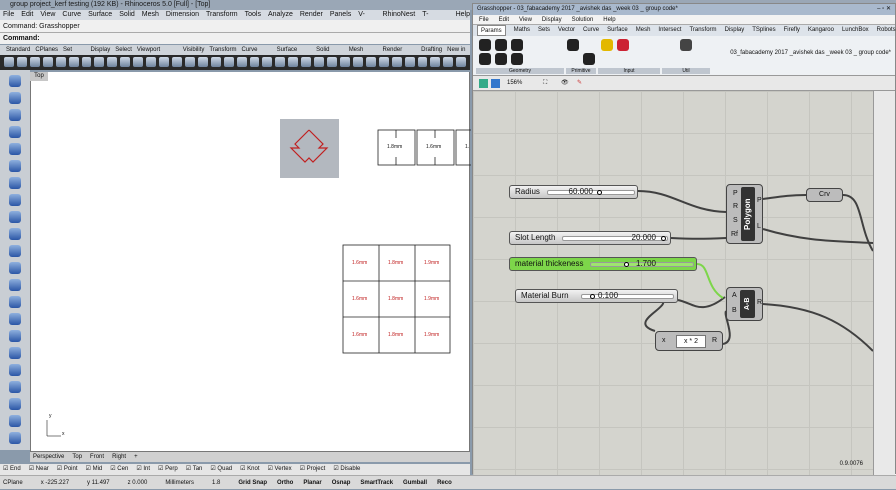 This screenshot has width=896, height=490. What do you see at coordinates (643, 30) in the screenshot?
I see `component-tab: Mesh` at bounding box center [643, 30].